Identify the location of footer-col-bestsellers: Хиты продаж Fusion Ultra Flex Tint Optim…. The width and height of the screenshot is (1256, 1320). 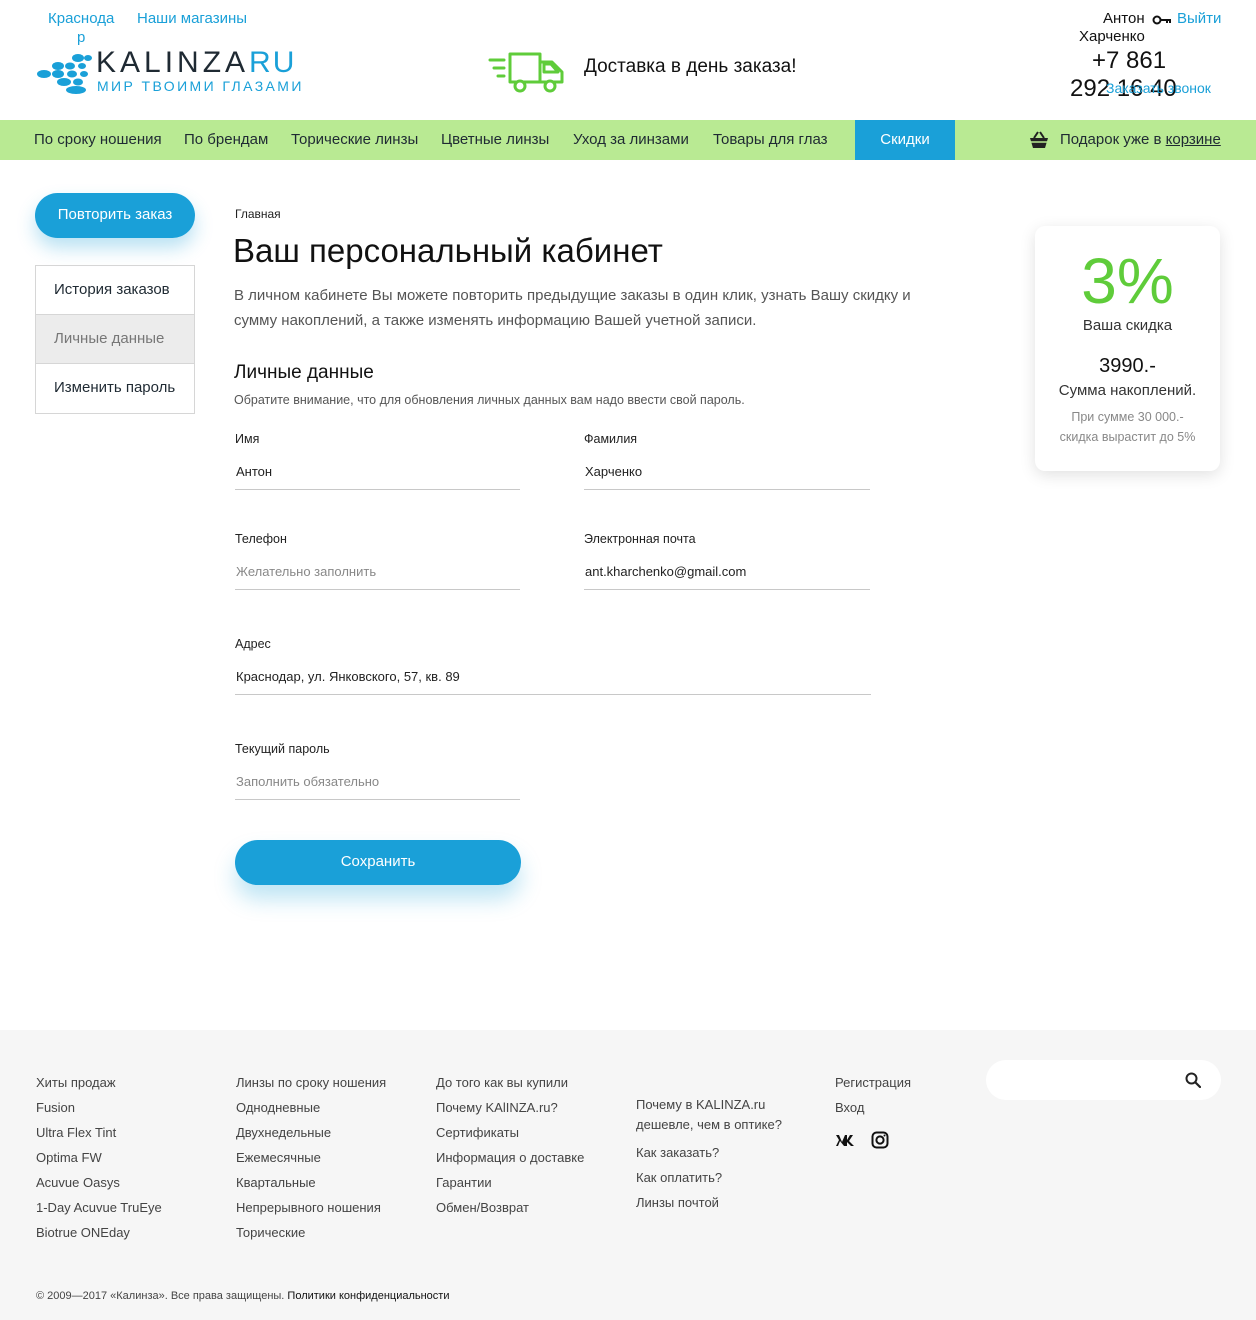
(99, 1157).